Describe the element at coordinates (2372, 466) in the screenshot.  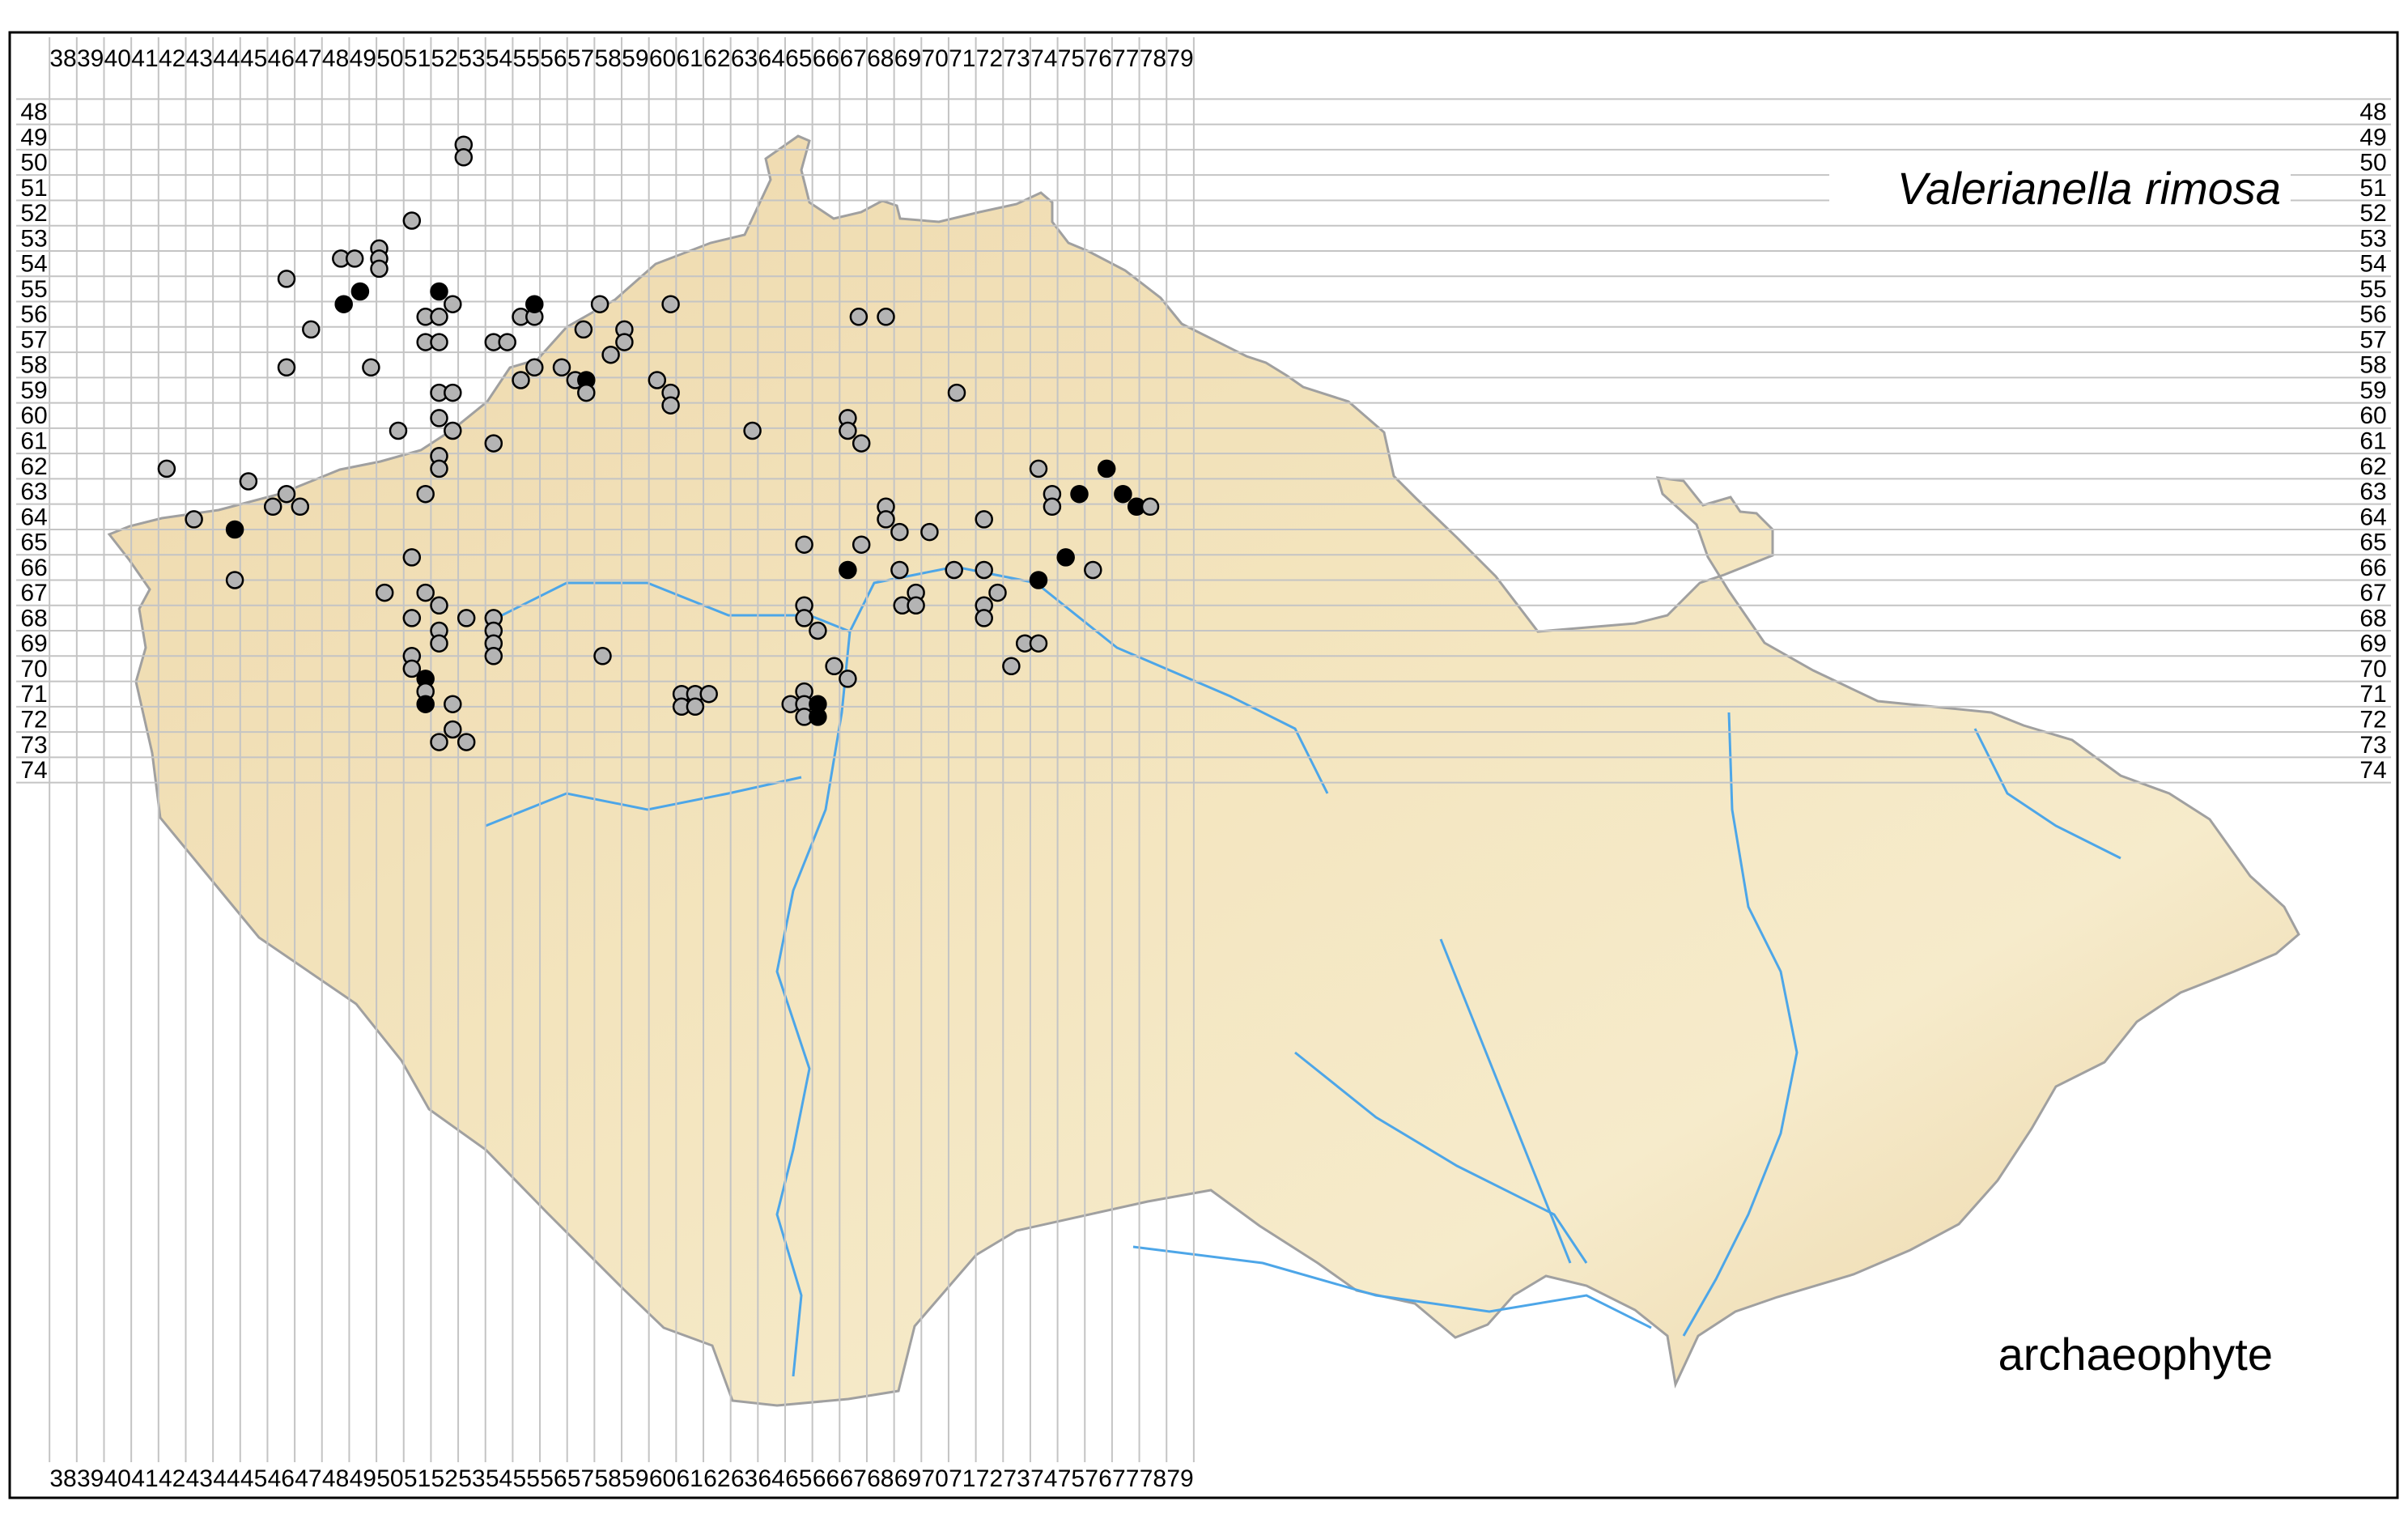
I see `row-label: 62` at that location.